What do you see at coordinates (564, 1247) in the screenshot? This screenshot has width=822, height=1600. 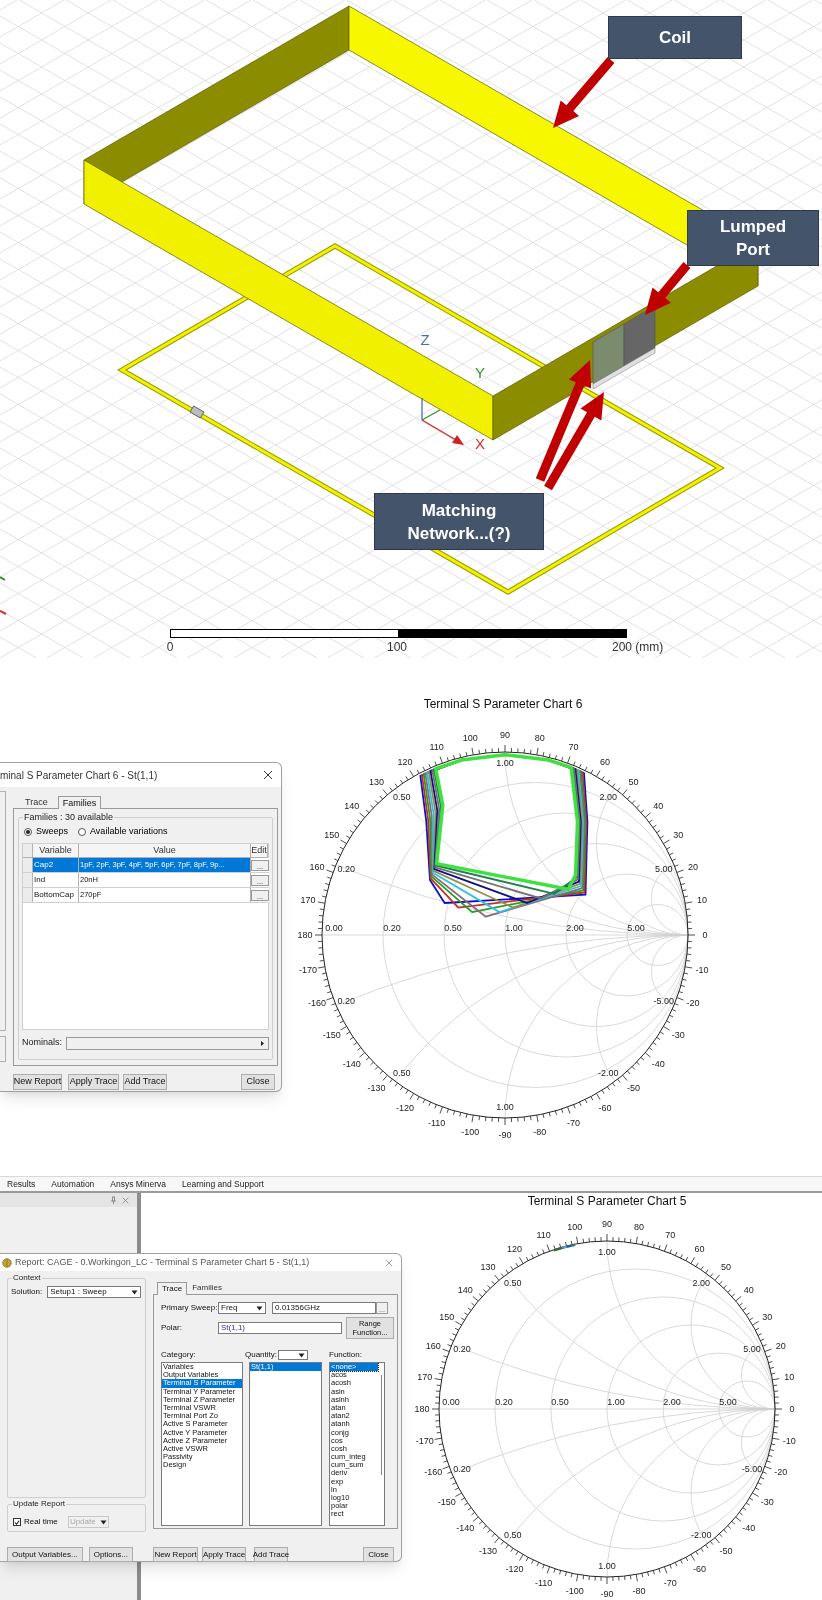 I see `trace-marks-drawing` at bounding box center [564, 1247].